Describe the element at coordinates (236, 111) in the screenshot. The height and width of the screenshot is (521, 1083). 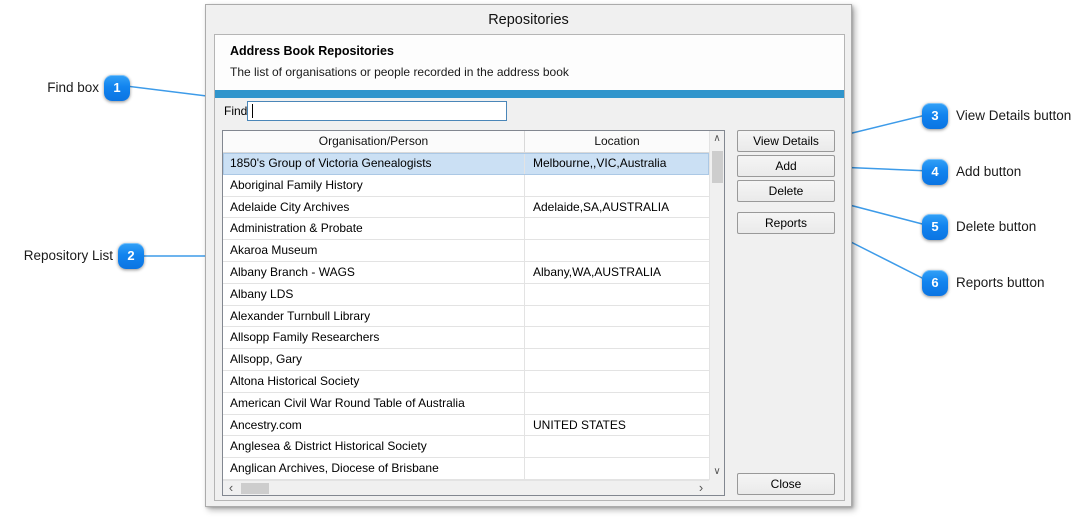
I see `find-label: Find` at that location.